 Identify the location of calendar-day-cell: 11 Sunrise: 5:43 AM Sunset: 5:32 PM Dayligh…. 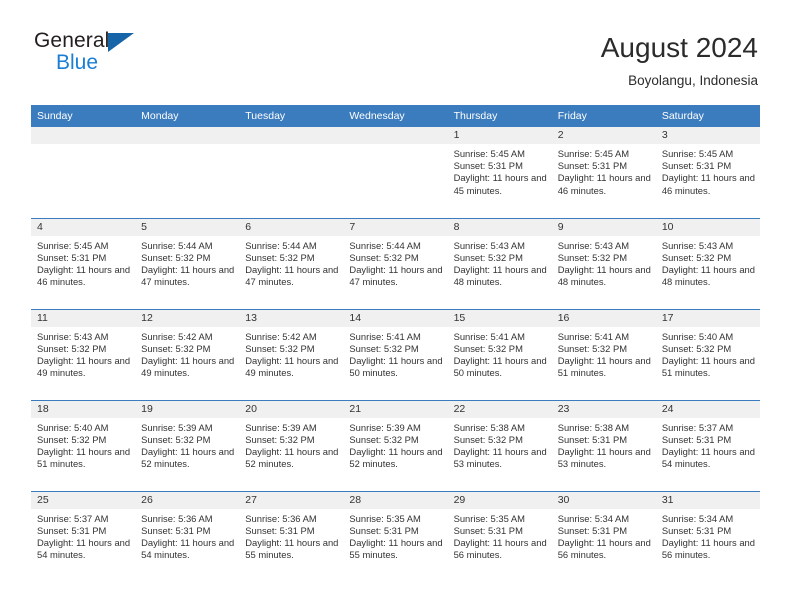
(83, 354).